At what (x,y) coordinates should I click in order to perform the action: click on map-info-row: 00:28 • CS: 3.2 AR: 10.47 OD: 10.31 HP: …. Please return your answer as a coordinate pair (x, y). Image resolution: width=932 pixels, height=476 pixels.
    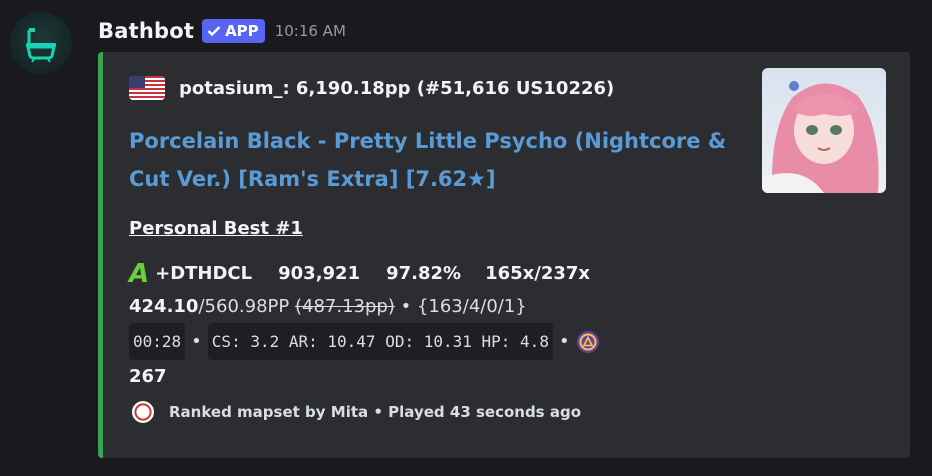
    Looking at the image, I should click on (364, 341).